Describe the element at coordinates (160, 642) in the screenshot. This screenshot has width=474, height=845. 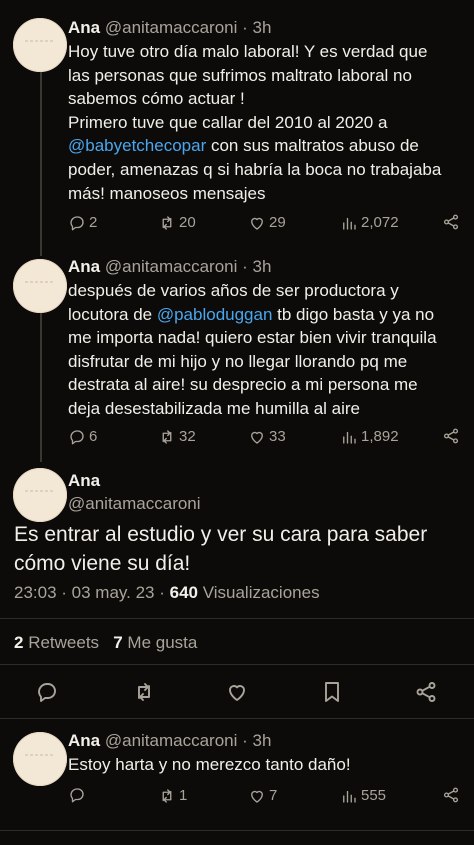
I see `likes-label: Me gusta` at that location.